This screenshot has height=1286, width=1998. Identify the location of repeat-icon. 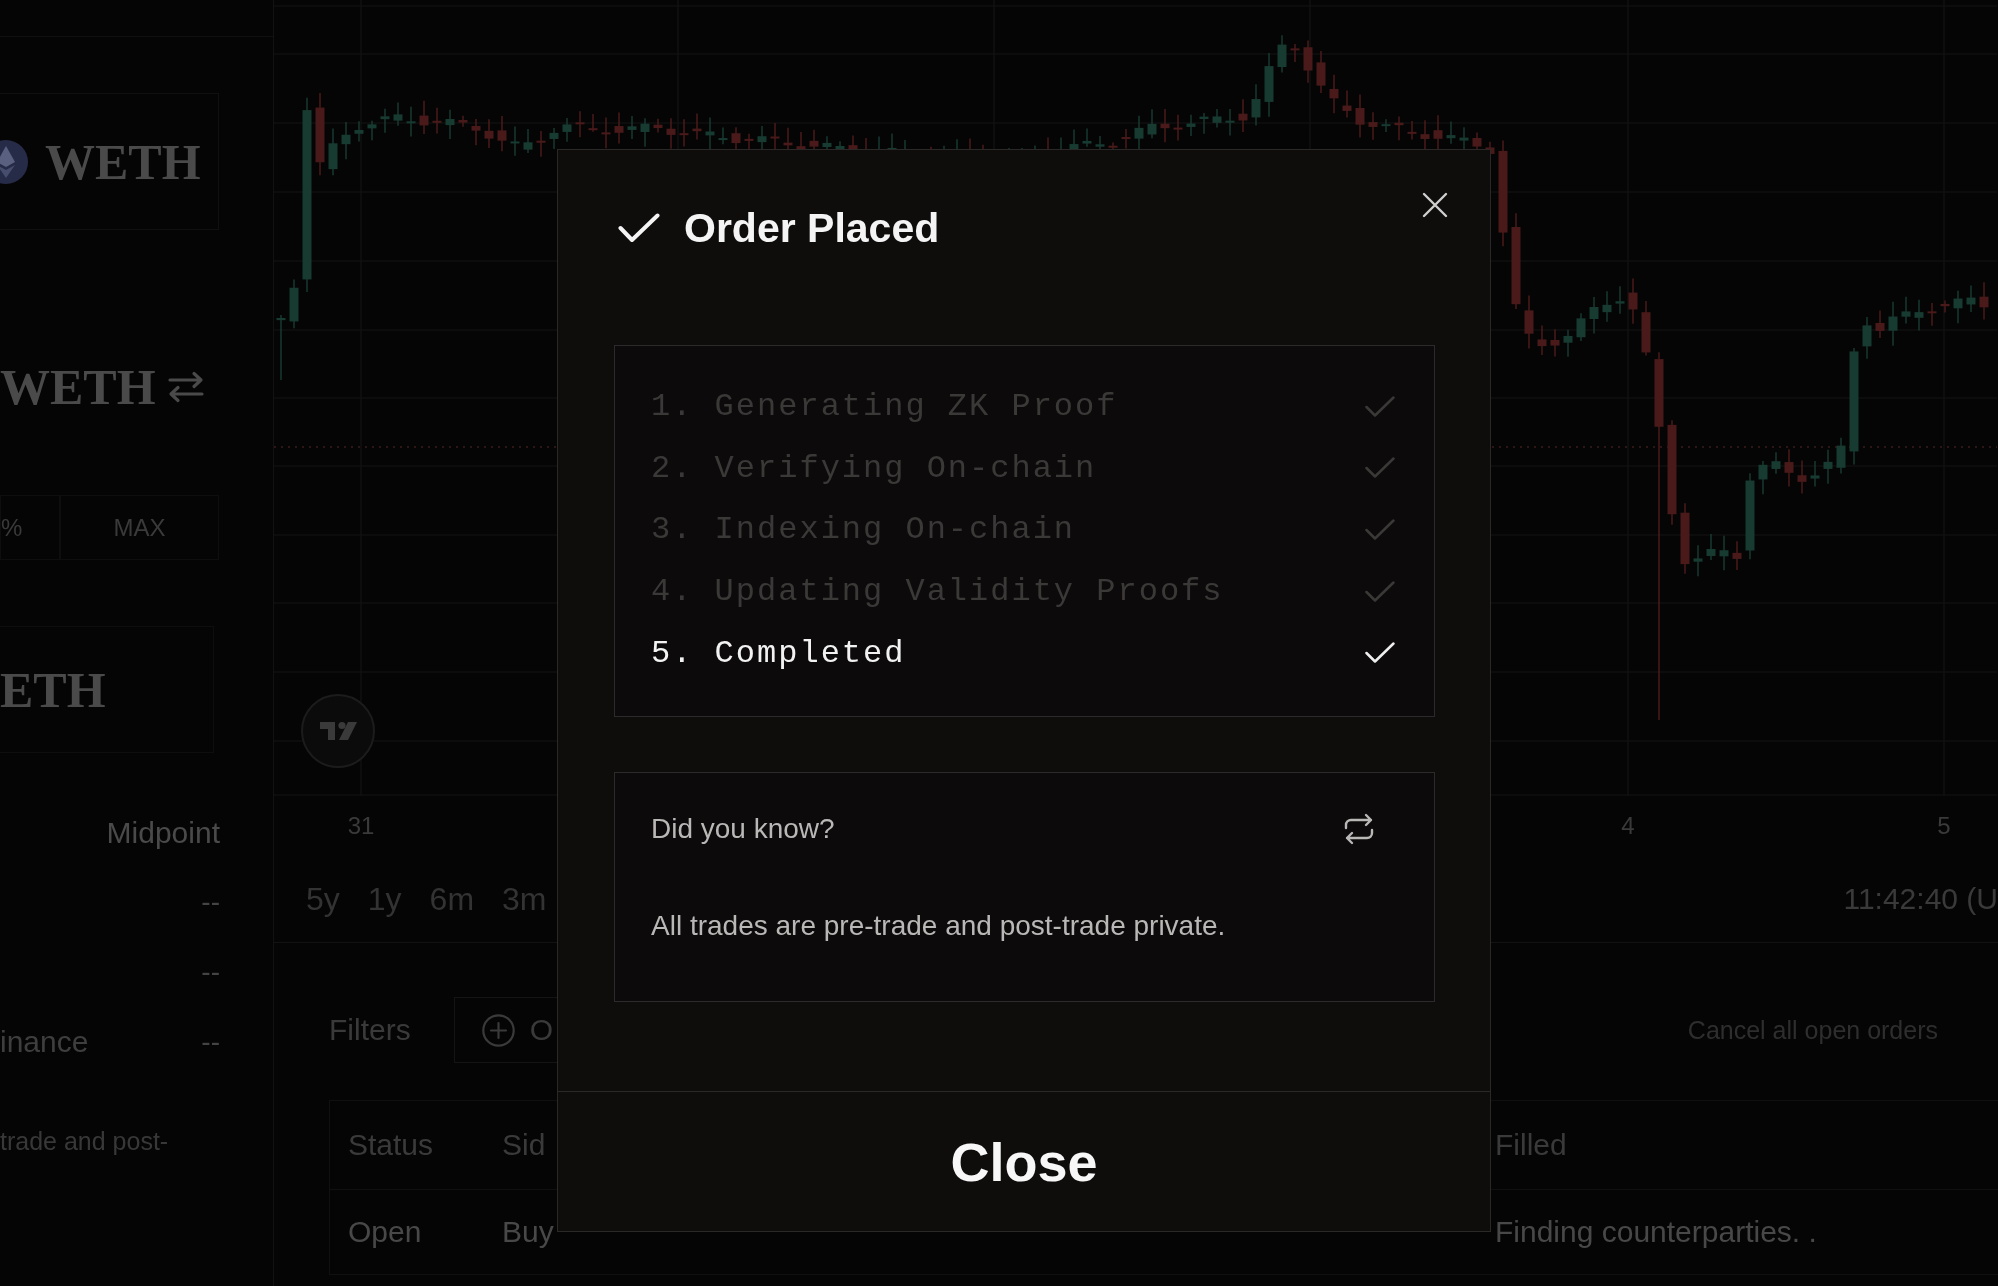
(1359, 829).